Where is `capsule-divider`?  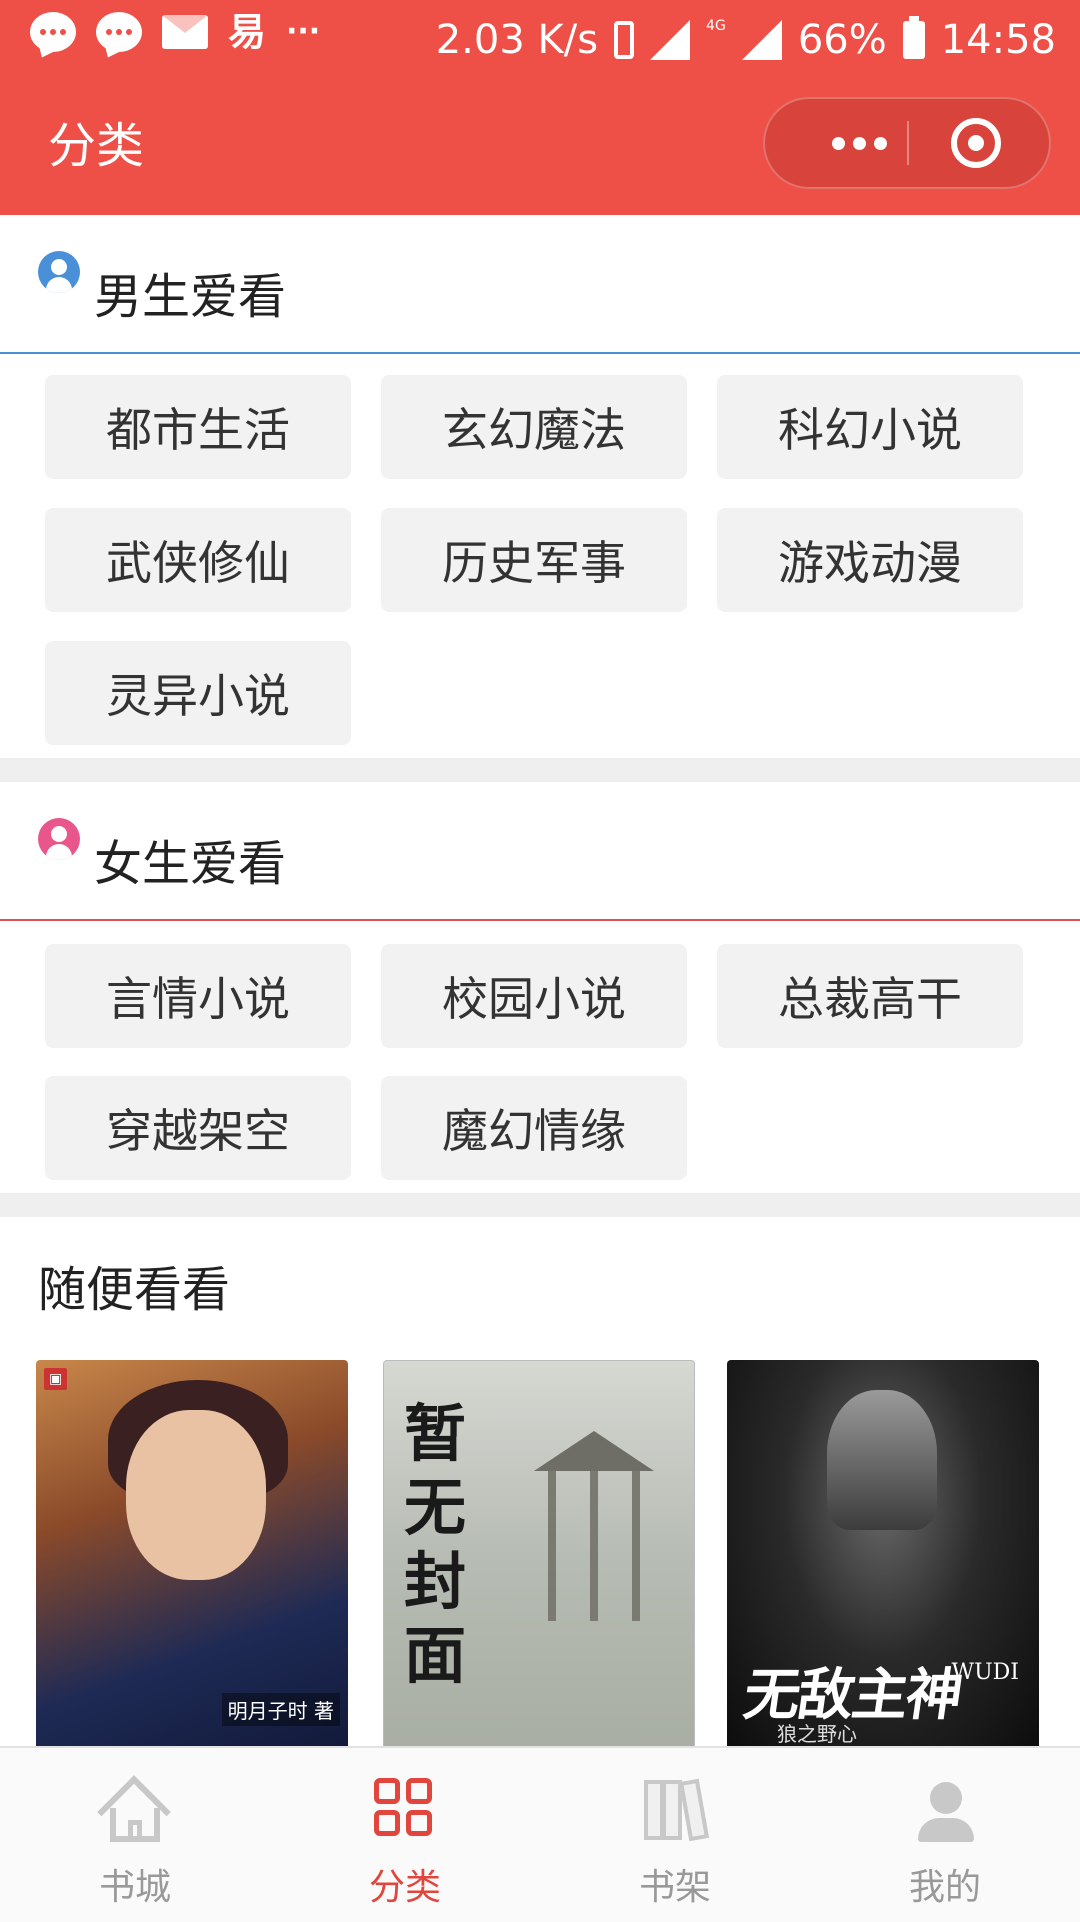 capsule-divider is located at coordinates (908, 143).